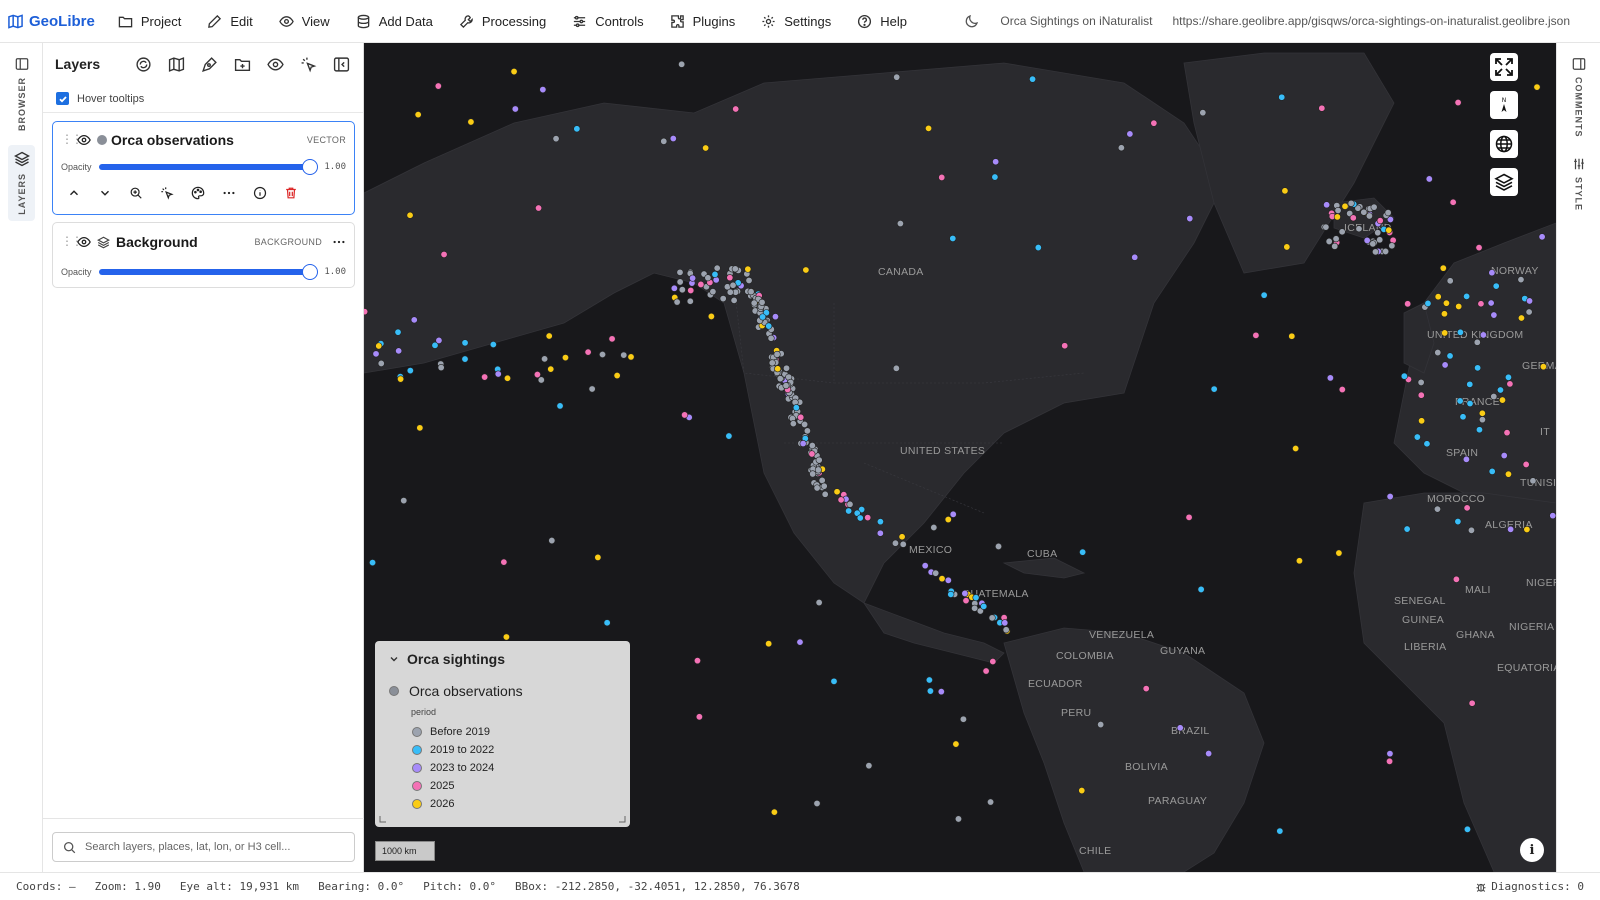  I want to click on menu-view: View, so click(304, 21).